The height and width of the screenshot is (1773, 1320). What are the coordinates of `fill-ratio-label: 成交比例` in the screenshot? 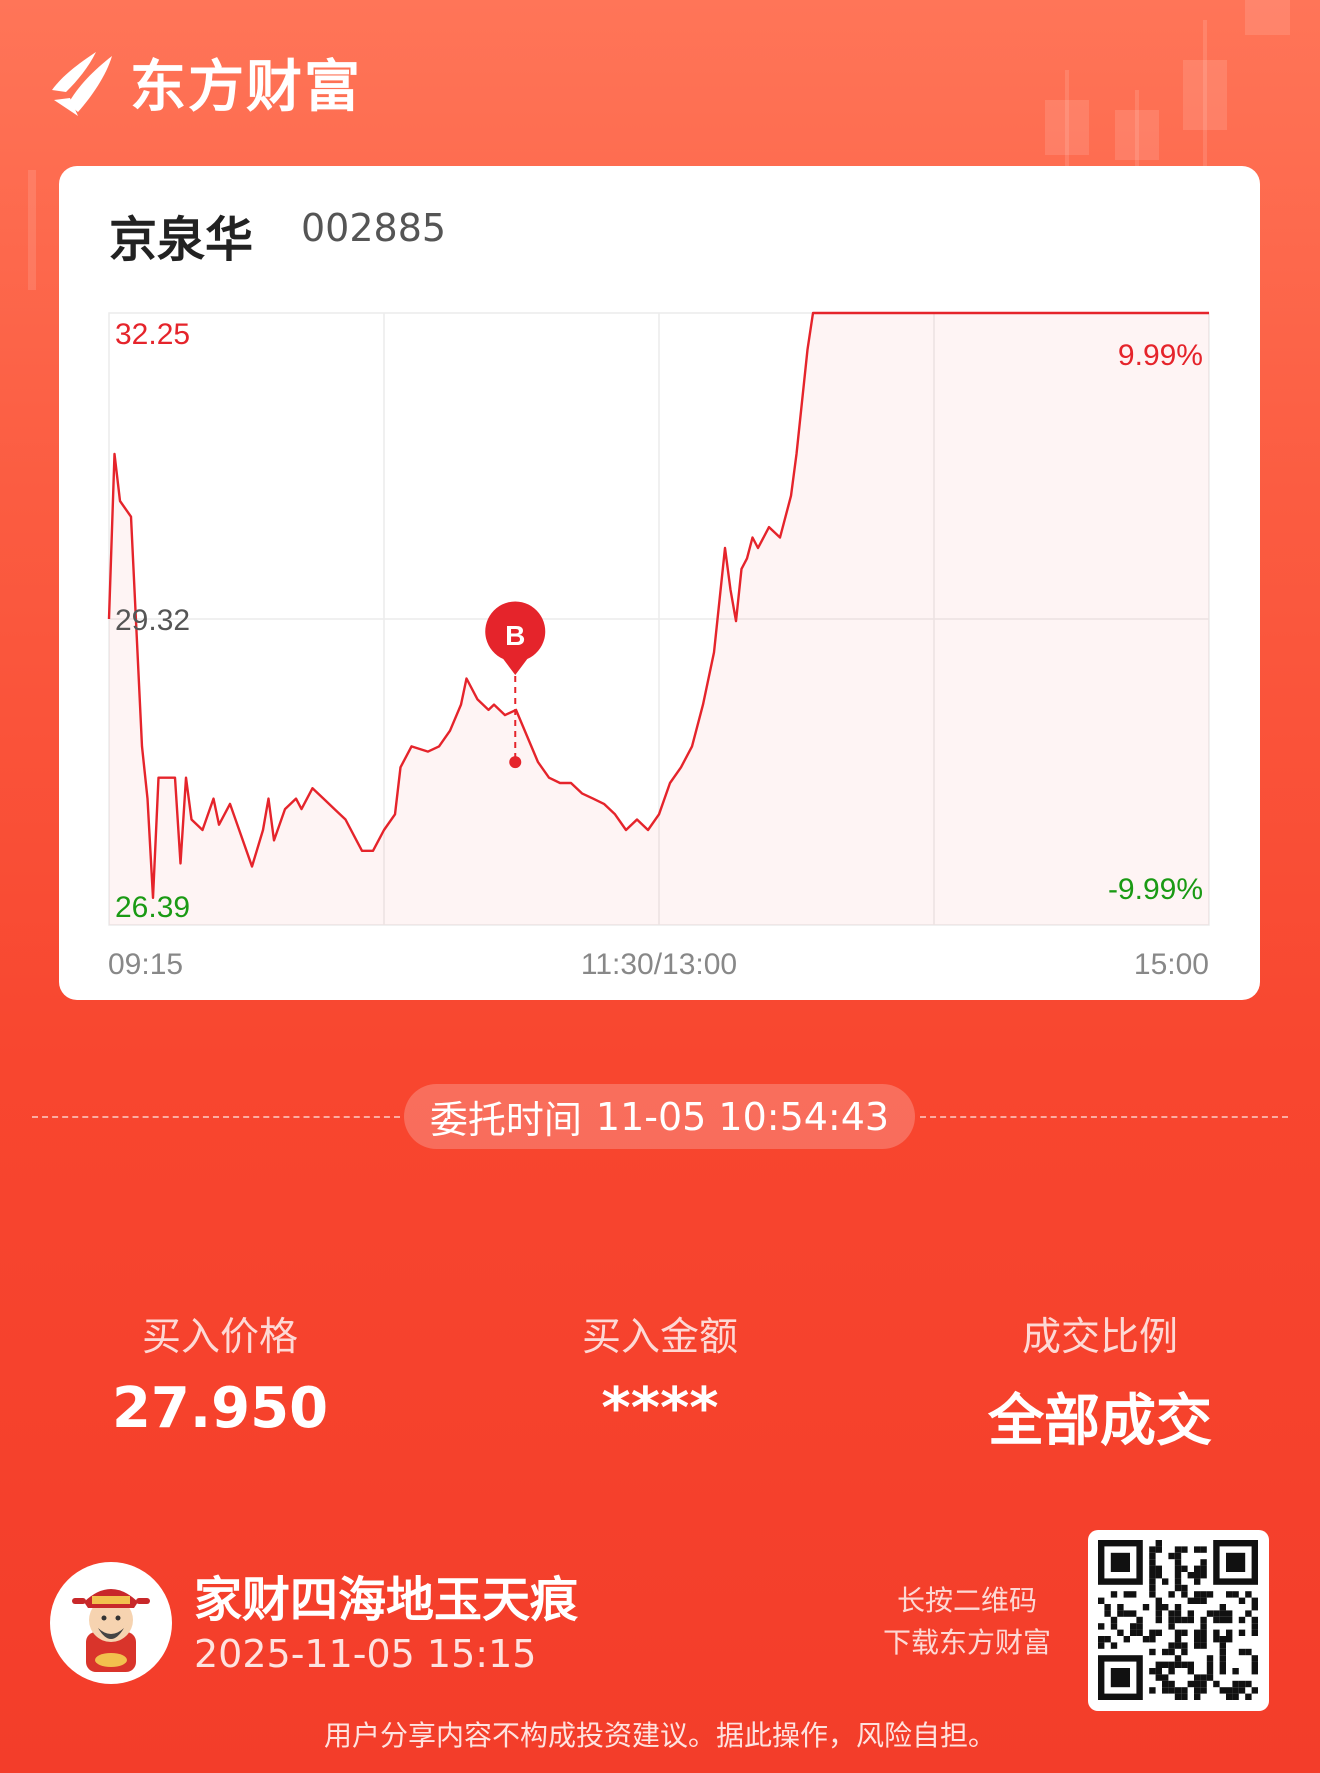 It's located at (1099, 1337).